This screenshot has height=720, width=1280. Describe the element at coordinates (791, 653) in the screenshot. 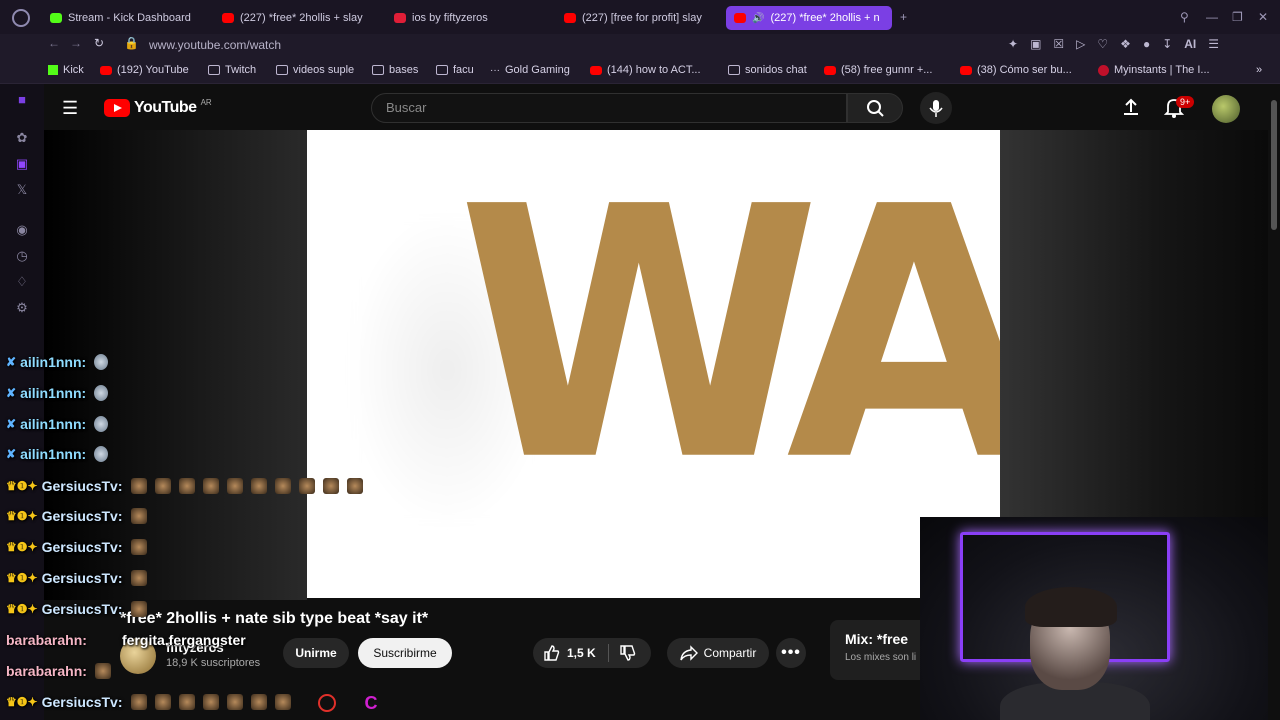

I see `more-actions-button: •••` at that location.